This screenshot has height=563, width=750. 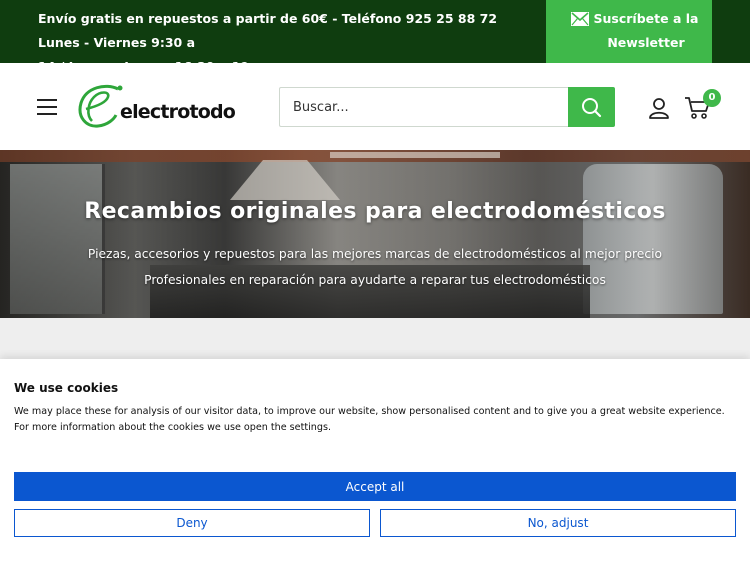 What do you see at coordinates (646, 31) in the screenshot?
I see `newsletter-label: Suscríbete a la Newsletter` at bounding box center [646, 31].